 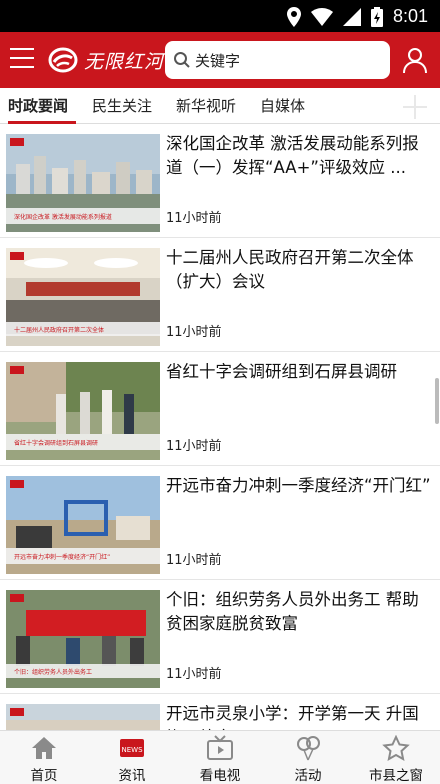 I want to click on tv-icon, so click(x=220, y=747).